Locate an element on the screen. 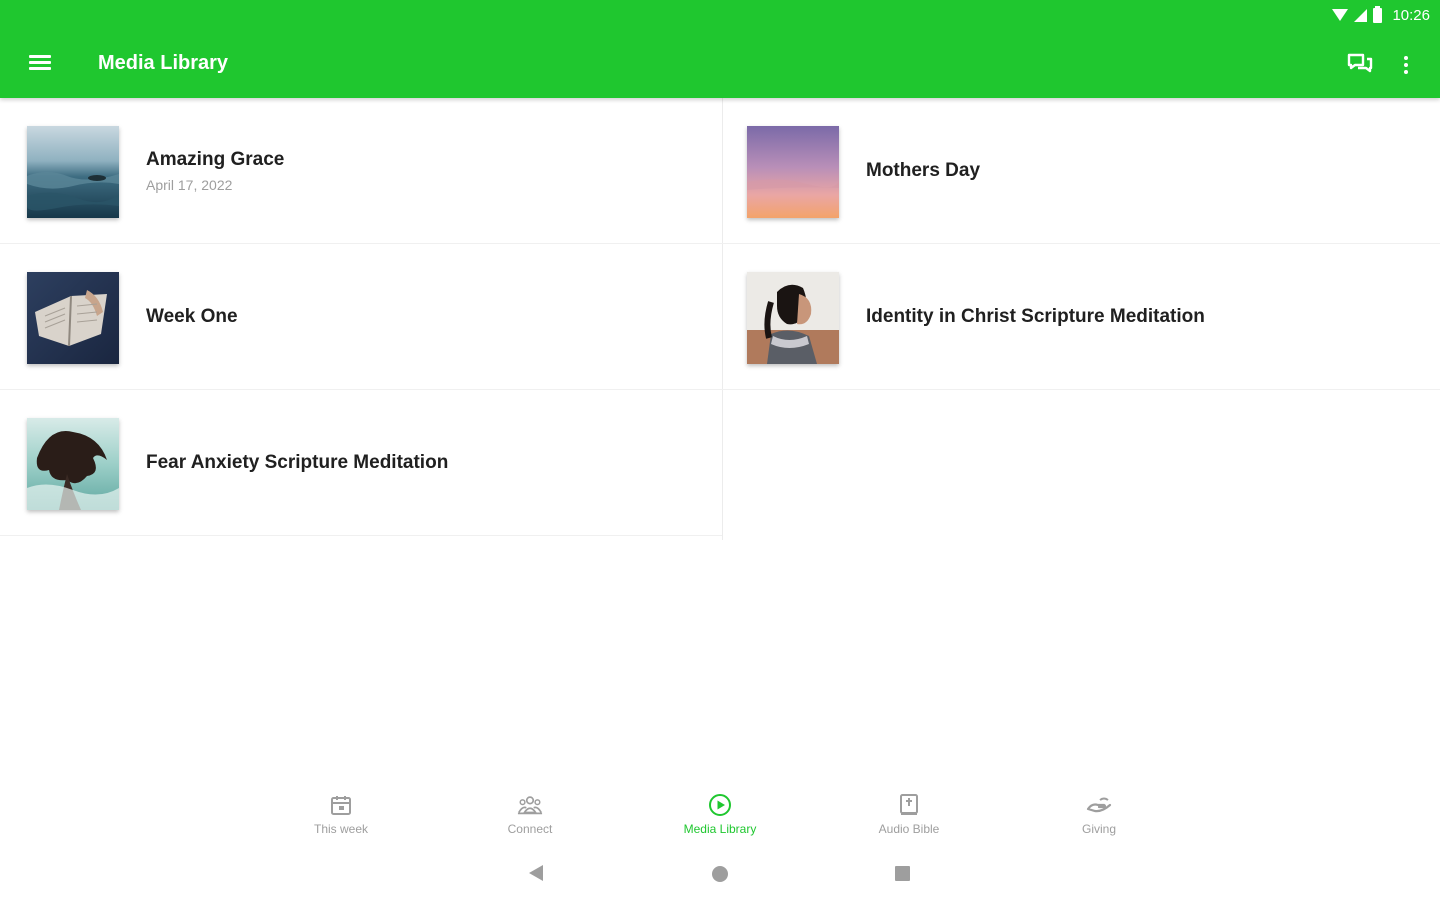 Image resolution: width=1440 pixels, height=900 pixels. item-title: Identity in Christ Scripture Meditation is located at coordinates (1035, 316).